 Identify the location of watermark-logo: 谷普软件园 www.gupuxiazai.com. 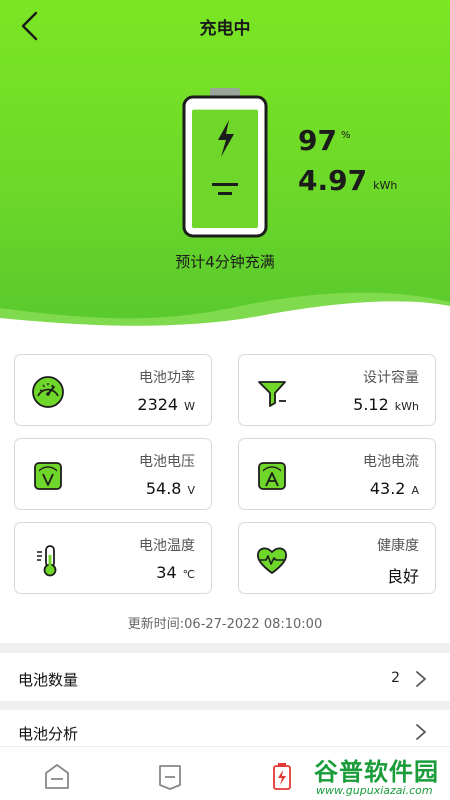
(380, 776).